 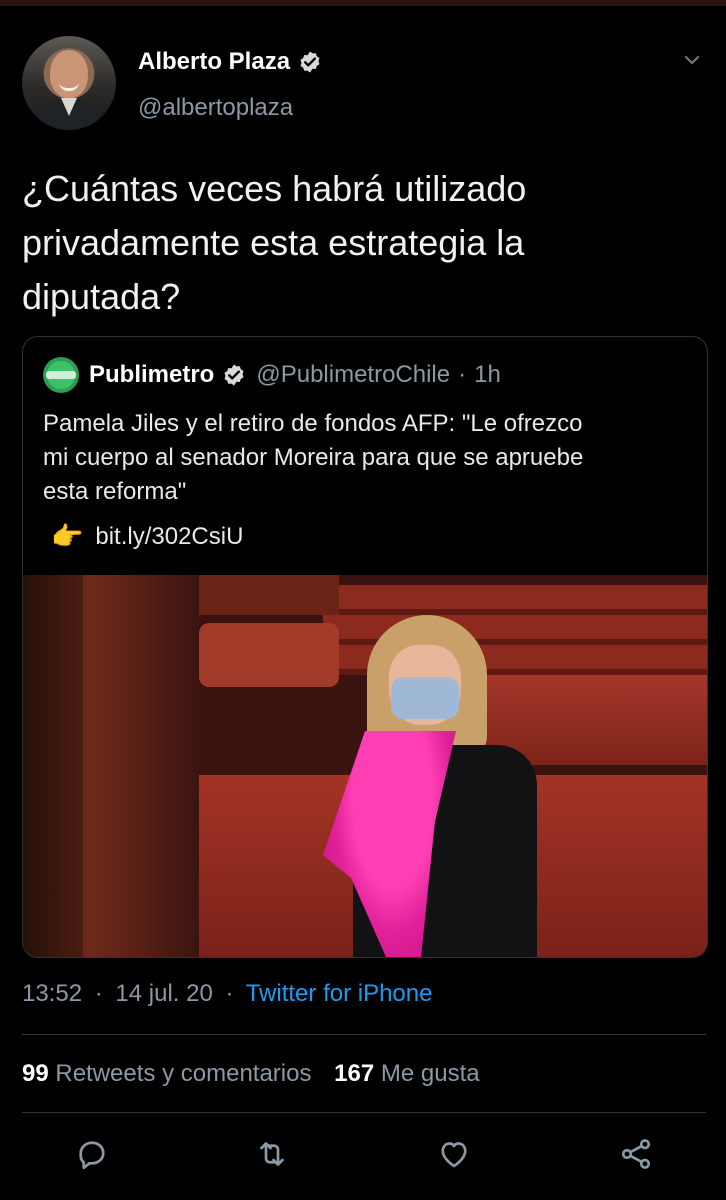 What do you see at coordinates (52, 993) in the screenshot?
I see `tweet-time: 13:52` at bounding box center [52, 993].